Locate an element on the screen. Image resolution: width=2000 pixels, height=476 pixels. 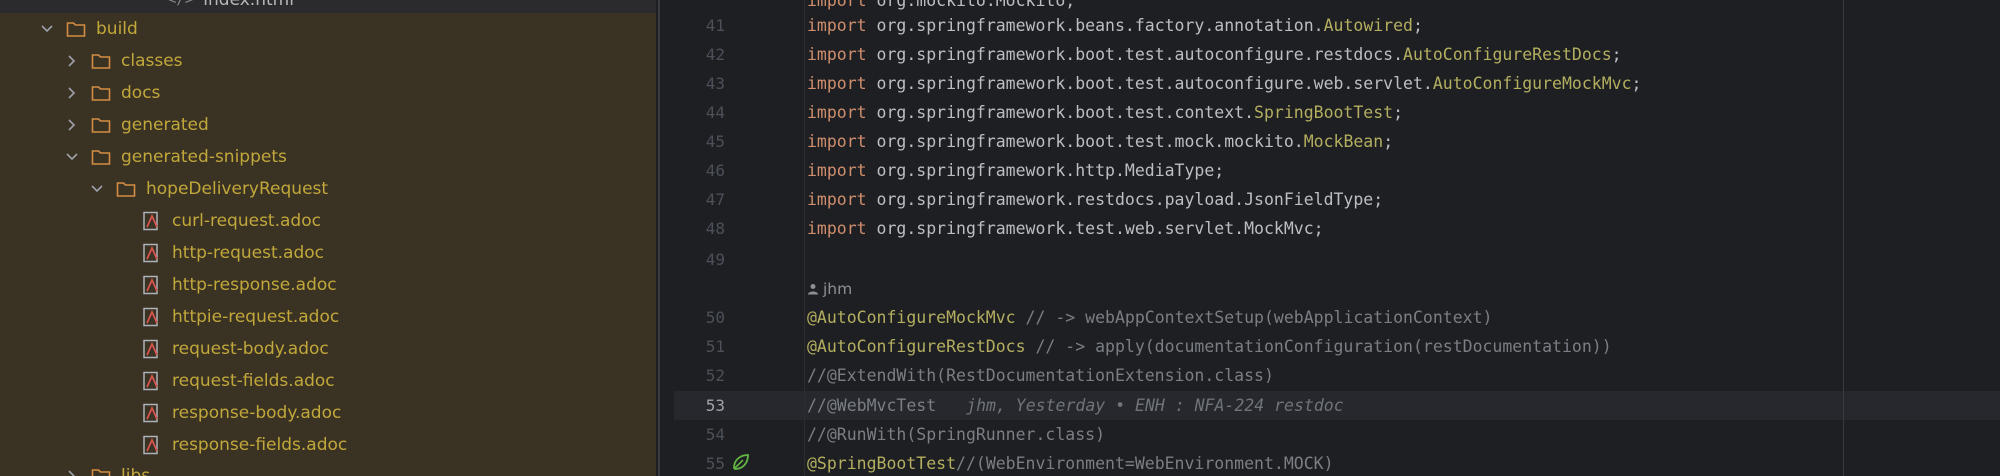
tree-item-file: response-fields.adoc is located at coordinates (328, 445).